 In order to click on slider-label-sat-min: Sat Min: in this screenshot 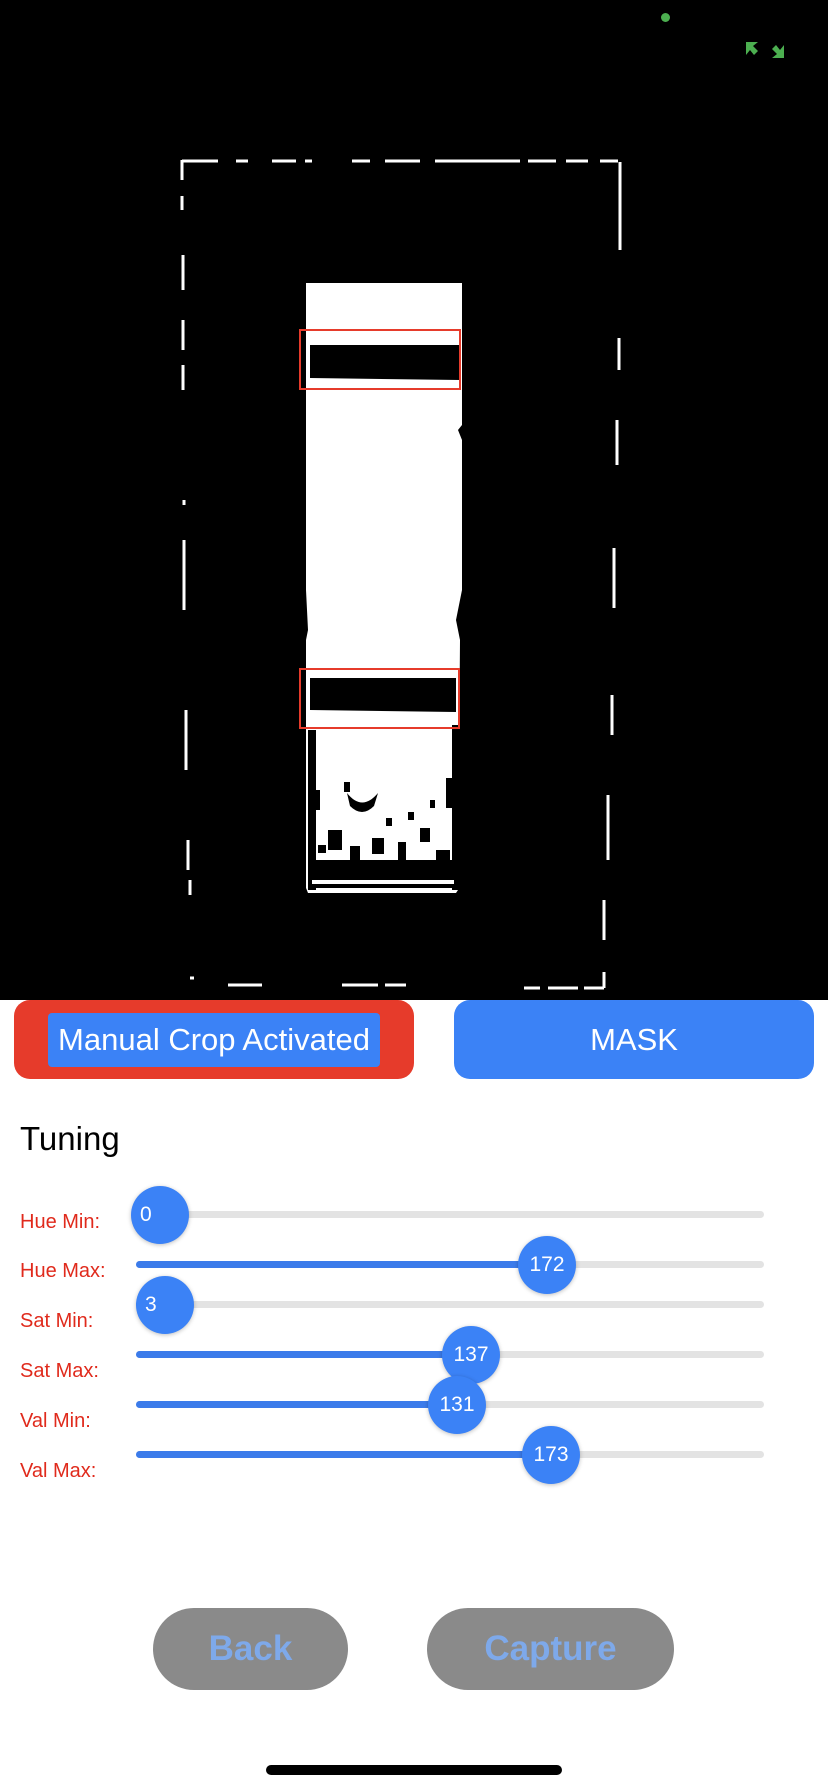, I will do `click(57, 1321)`.